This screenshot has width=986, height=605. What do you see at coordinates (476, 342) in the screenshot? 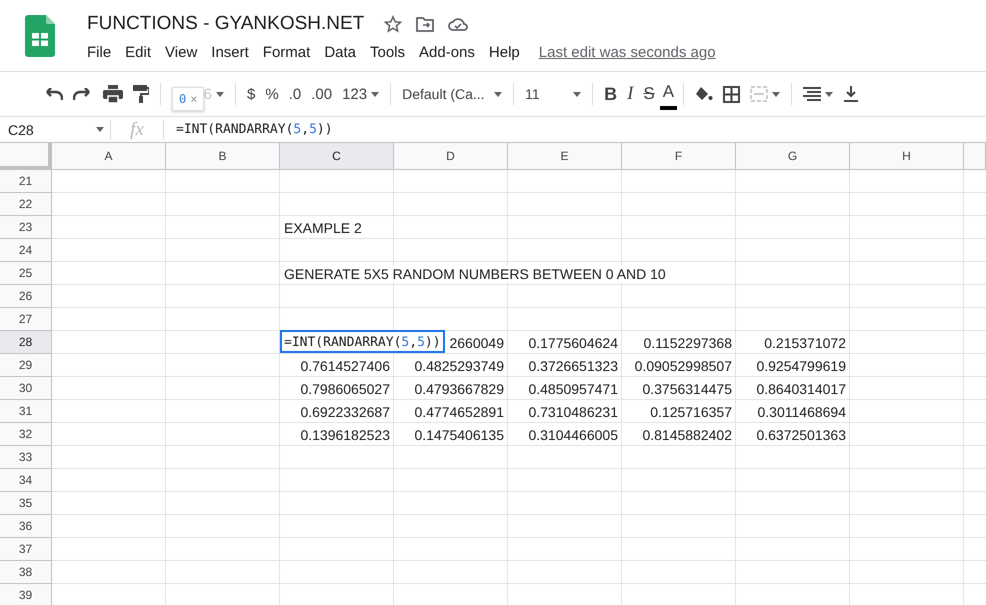
I see `cell-value: 2660049` at bounding box center [476, 342].